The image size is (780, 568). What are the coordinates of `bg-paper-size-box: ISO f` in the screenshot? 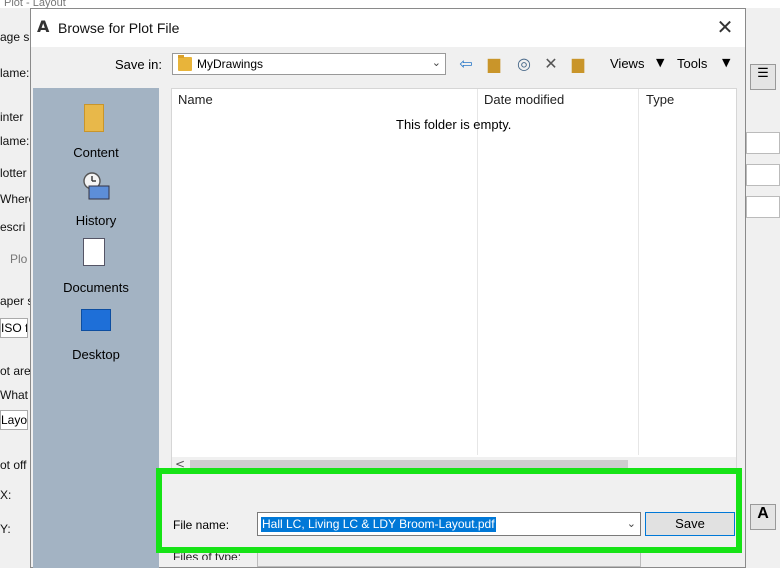 It's located at (14, 328).